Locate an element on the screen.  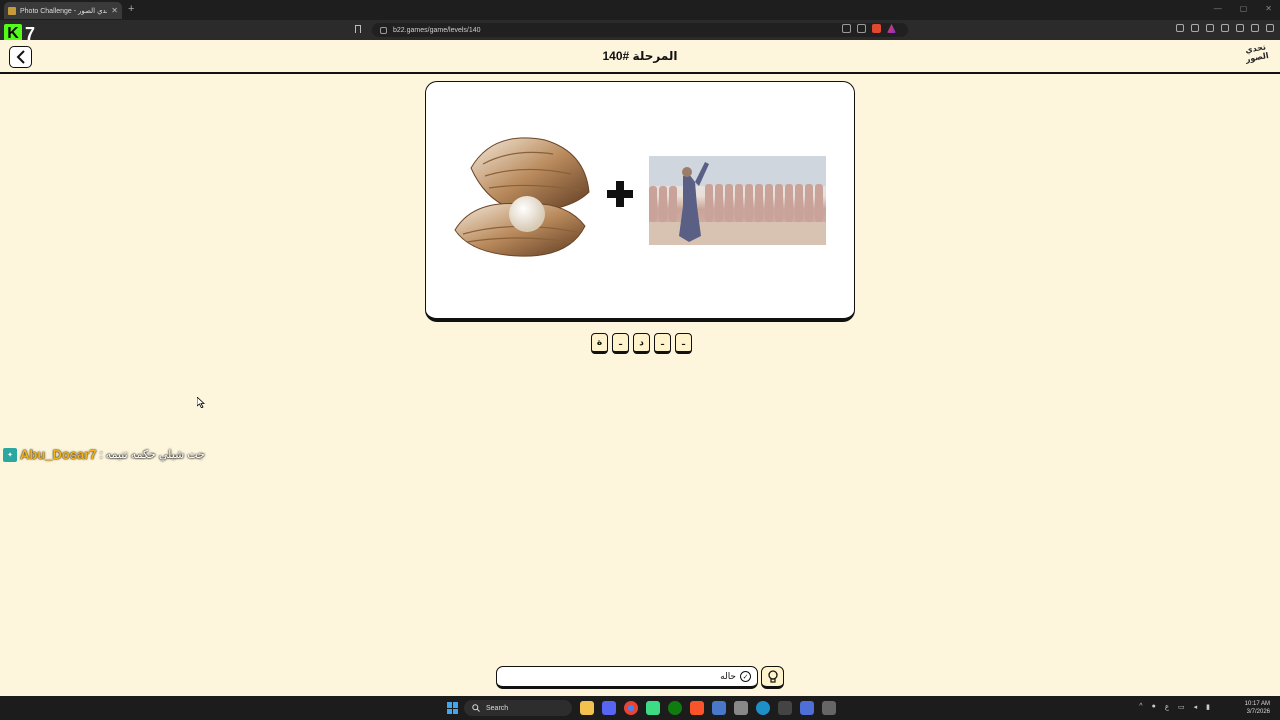
letter-slot: د is located at coordinates (641, 343).